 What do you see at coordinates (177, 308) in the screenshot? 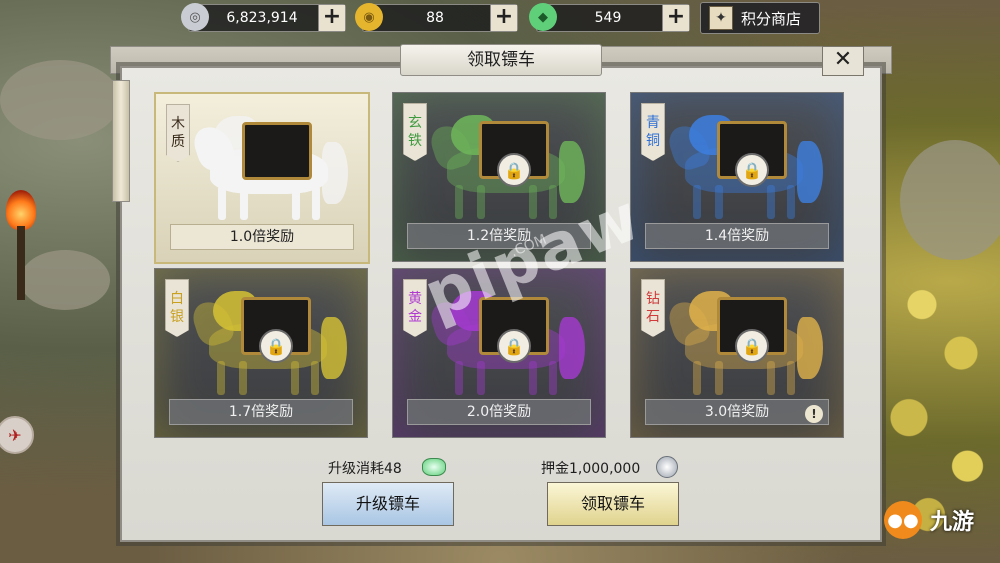
I see `cart-grade-label: 白银` at bounding box center [177, 308].